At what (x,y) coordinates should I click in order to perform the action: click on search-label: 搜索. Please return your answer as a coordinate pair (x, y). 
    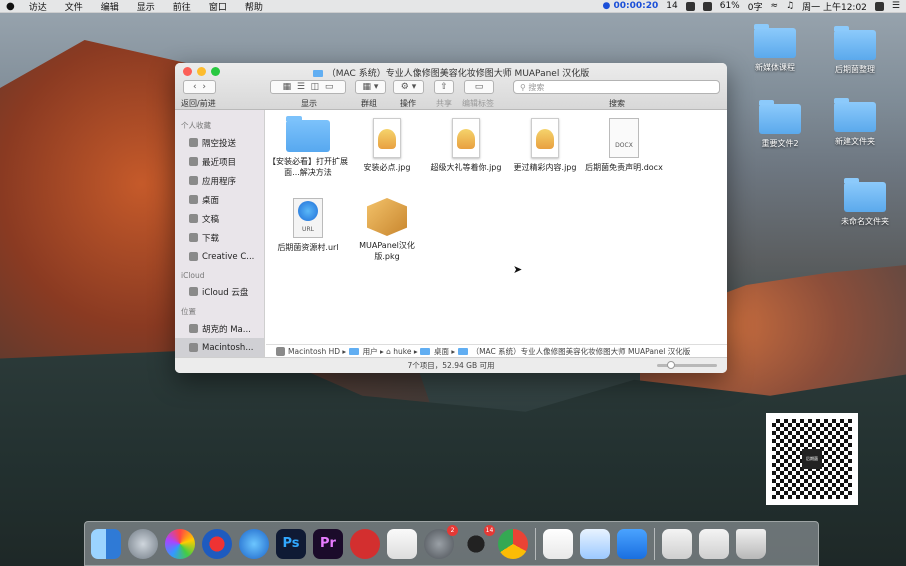
    Looking at the image, I should click on (617, 103).